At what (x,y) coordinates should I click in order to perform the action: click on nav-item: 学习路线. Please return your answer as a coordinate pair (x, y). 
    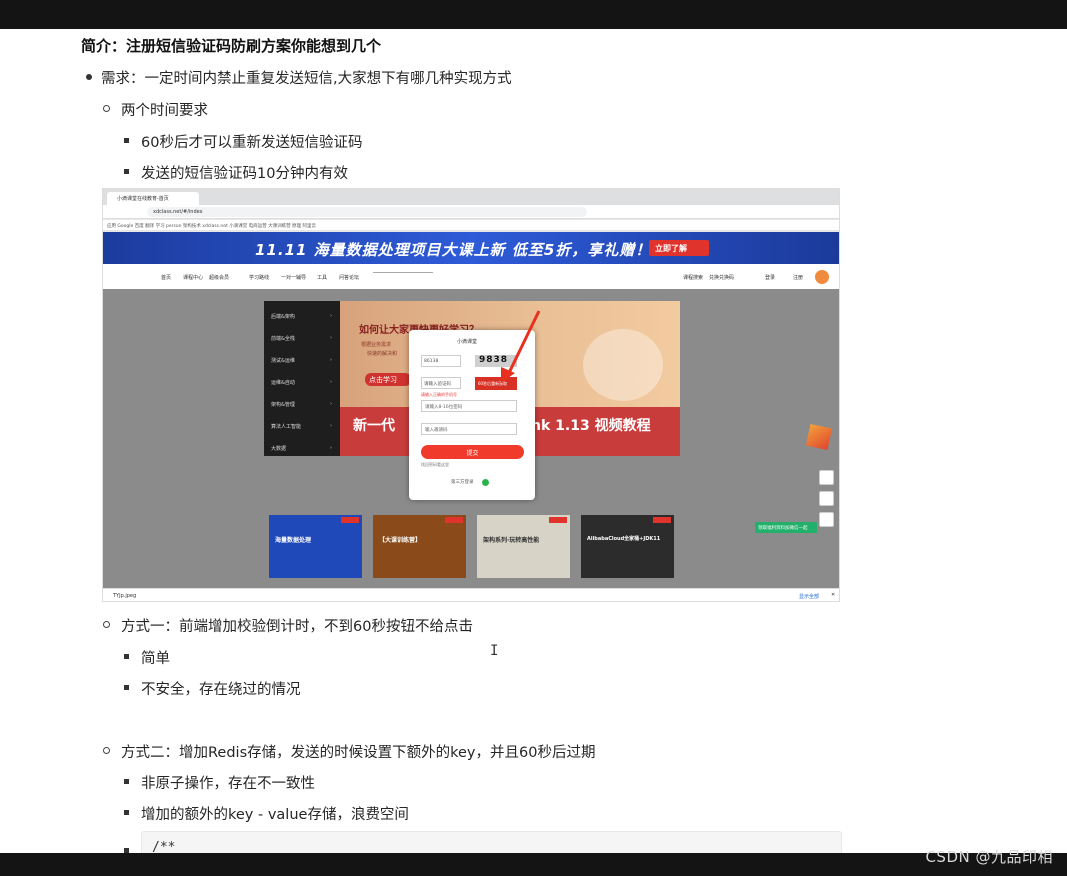
    Looking at the image, I should click on (259, 278).